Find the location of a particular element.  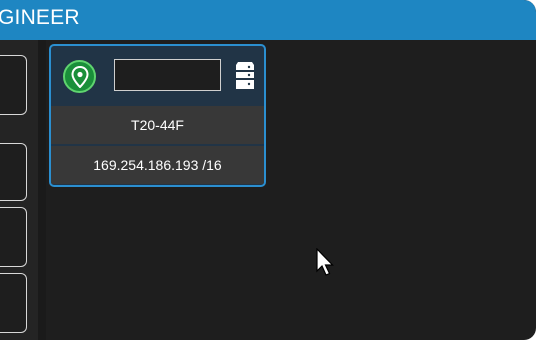

left-rail is located at coordinates (19, 190).